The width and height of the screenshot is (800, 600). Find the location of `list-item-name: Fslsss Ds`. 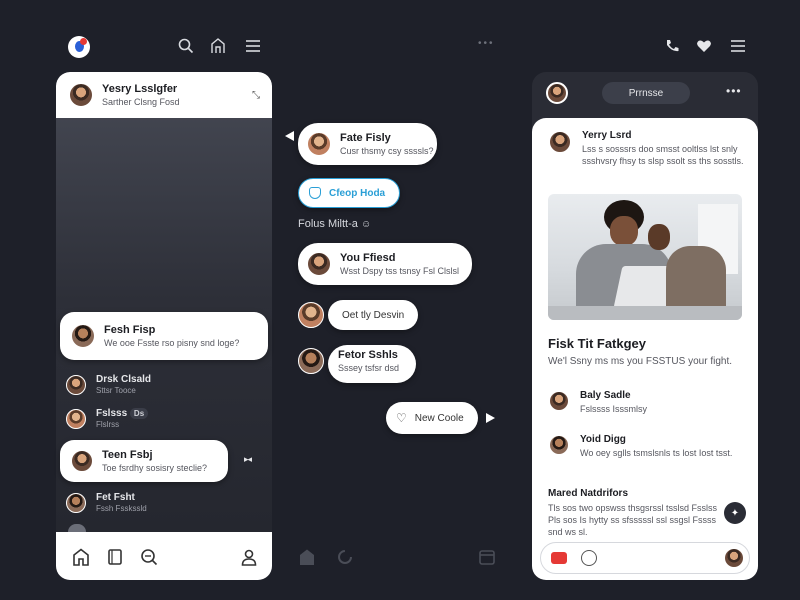

list-item-name: Fslsss Ds is located at coordinates (122, 413).